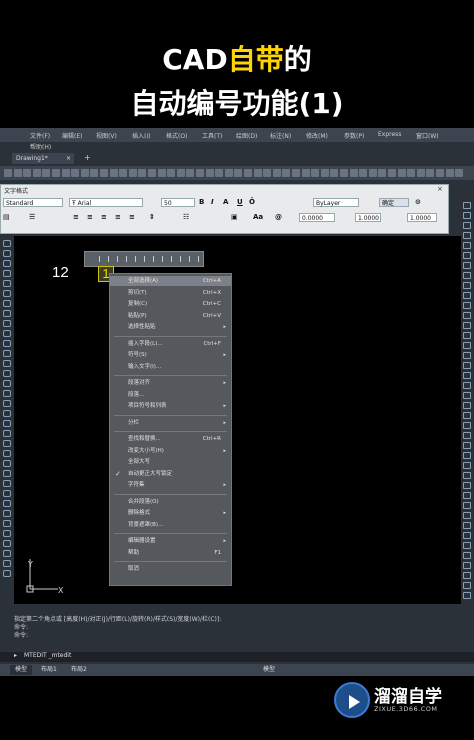 This screenshot has height=740, width=474. What do you see at coordinates (118, 217) in the screenshot?
I see `align-justify-icon: ≡` at bounding box center [118, 217].